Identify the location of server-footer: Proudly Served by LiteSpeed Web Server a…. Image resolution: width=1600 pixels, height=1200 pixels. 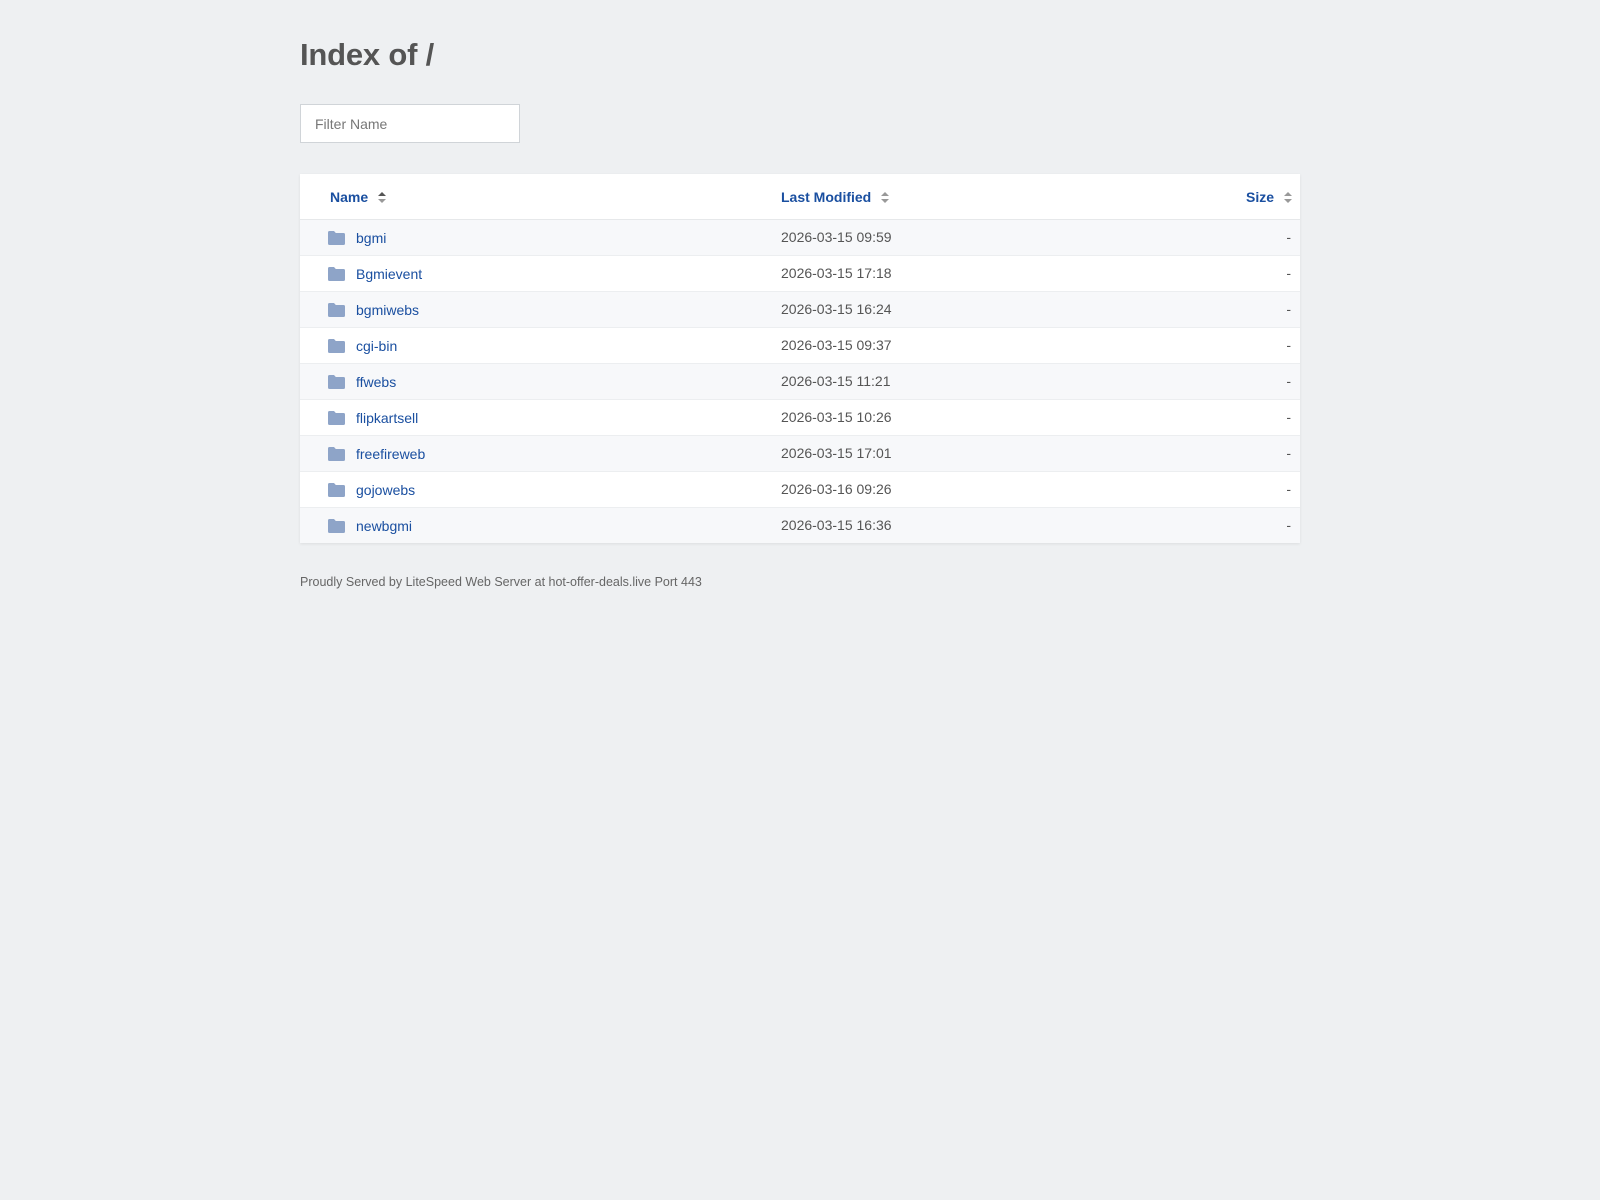
(501, 582).